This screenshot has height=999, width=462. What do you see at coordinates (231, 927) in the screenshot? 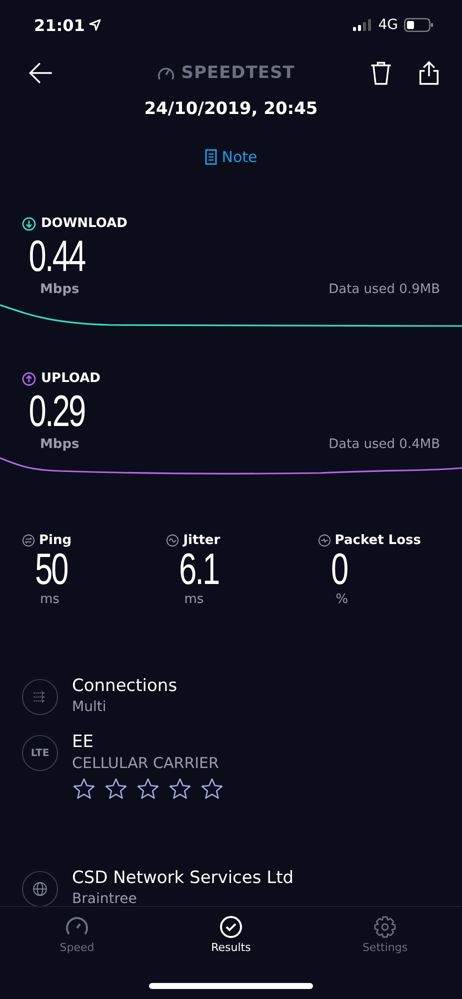
I see `checkmark-icon` at bounding box center [231, 927].